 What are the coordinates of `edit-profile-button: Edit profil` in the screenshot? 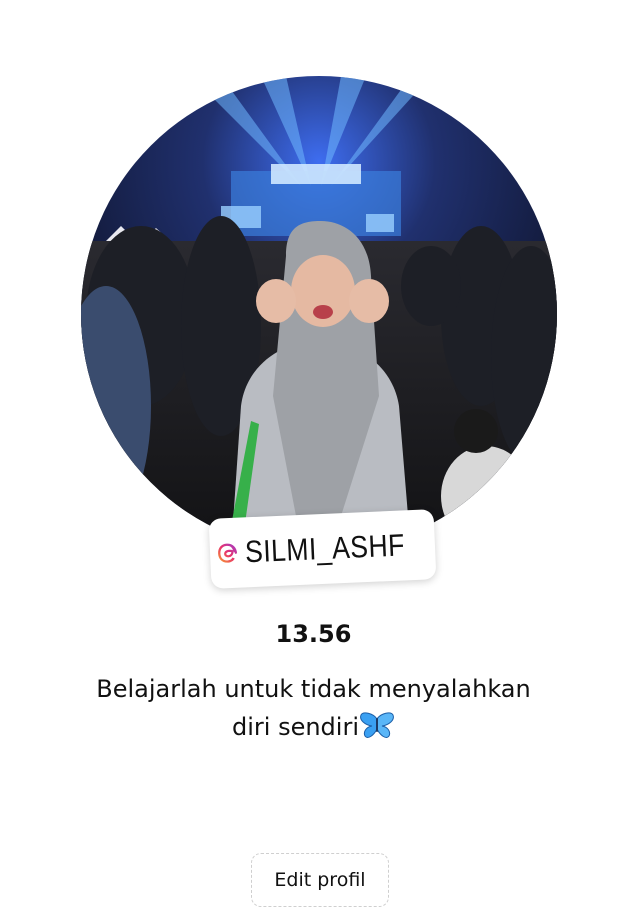 It's located at (320, 880).